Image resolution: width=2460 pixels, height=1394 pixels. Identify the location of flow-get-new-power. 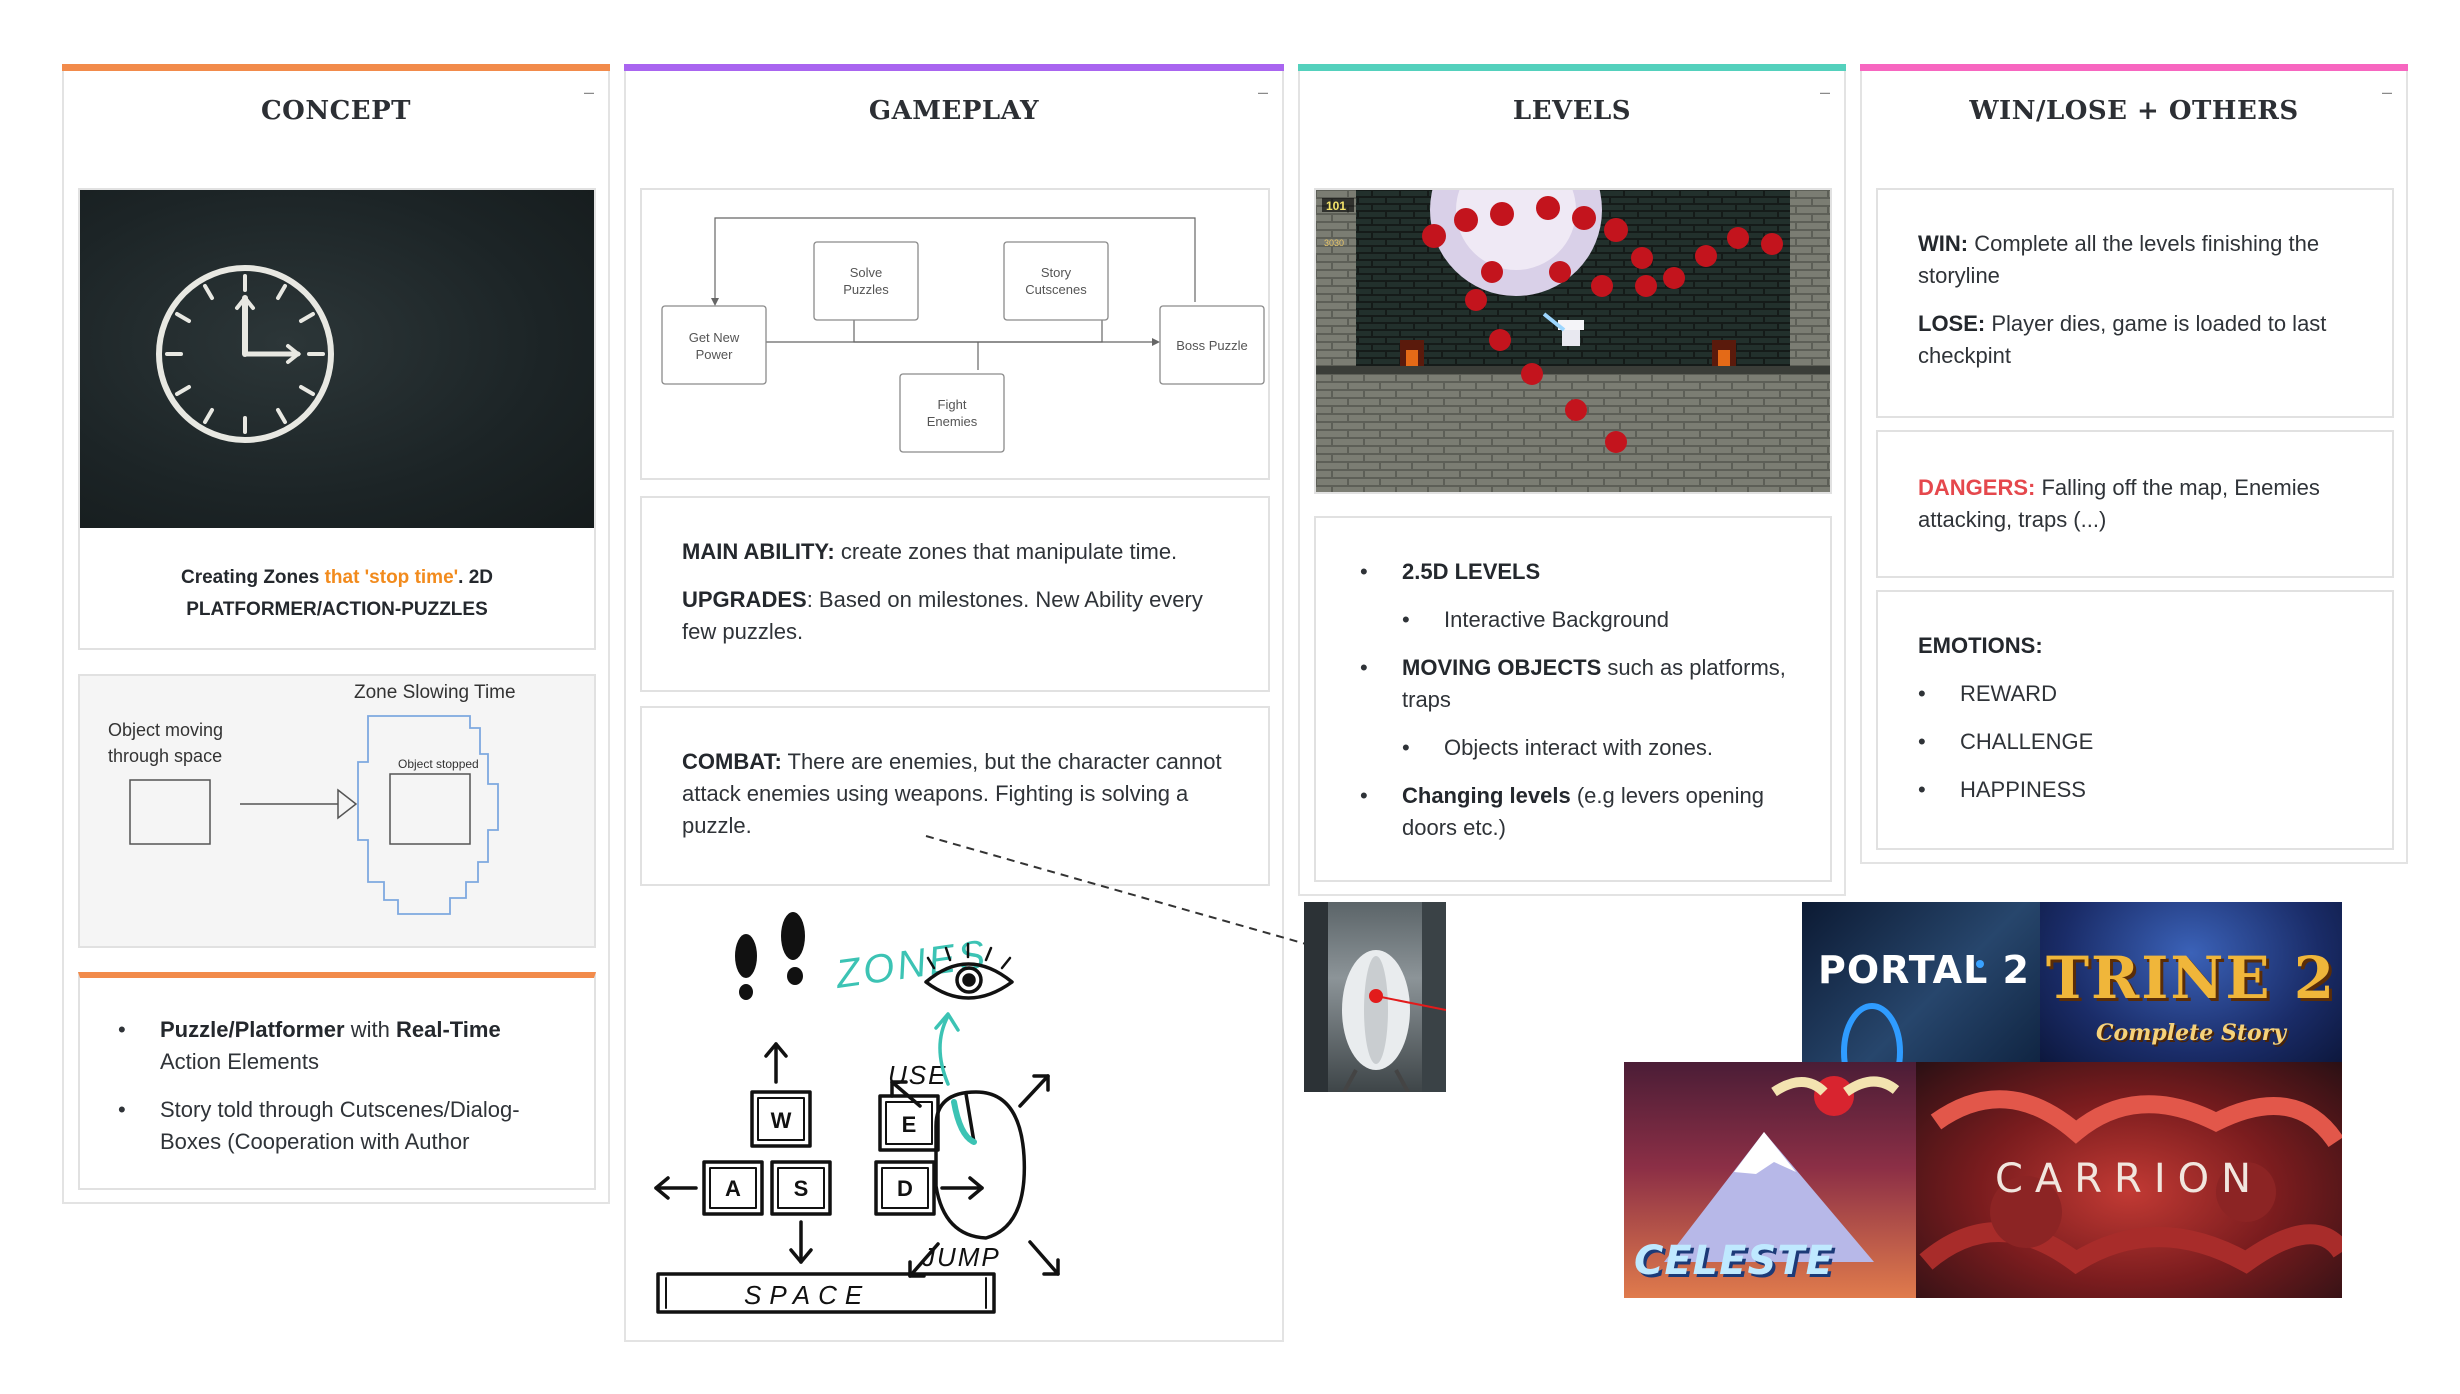
(714, 345).